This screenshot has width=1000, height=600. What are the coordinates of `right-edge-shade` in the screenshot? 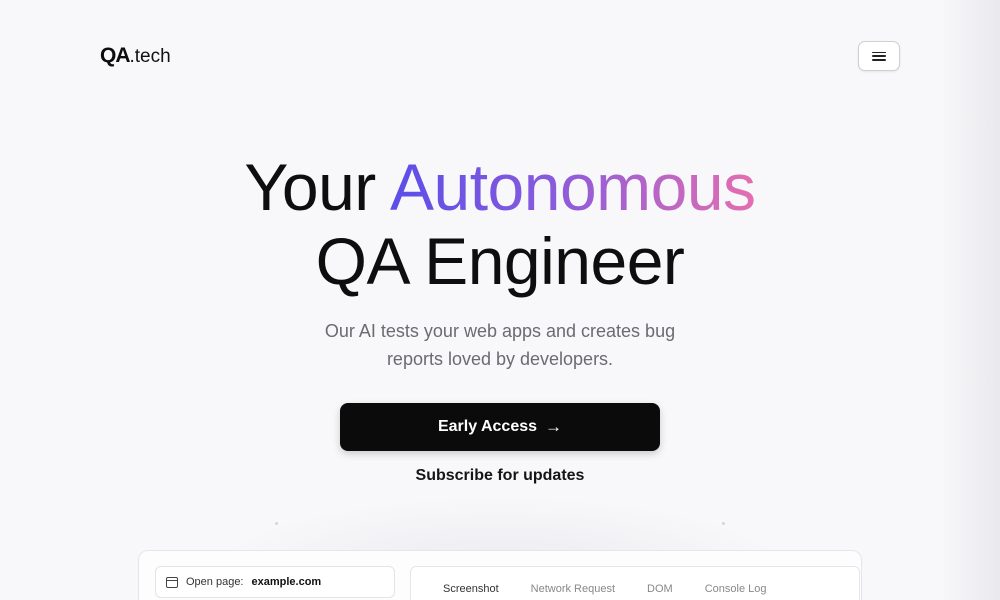 It's located at (970, 300).